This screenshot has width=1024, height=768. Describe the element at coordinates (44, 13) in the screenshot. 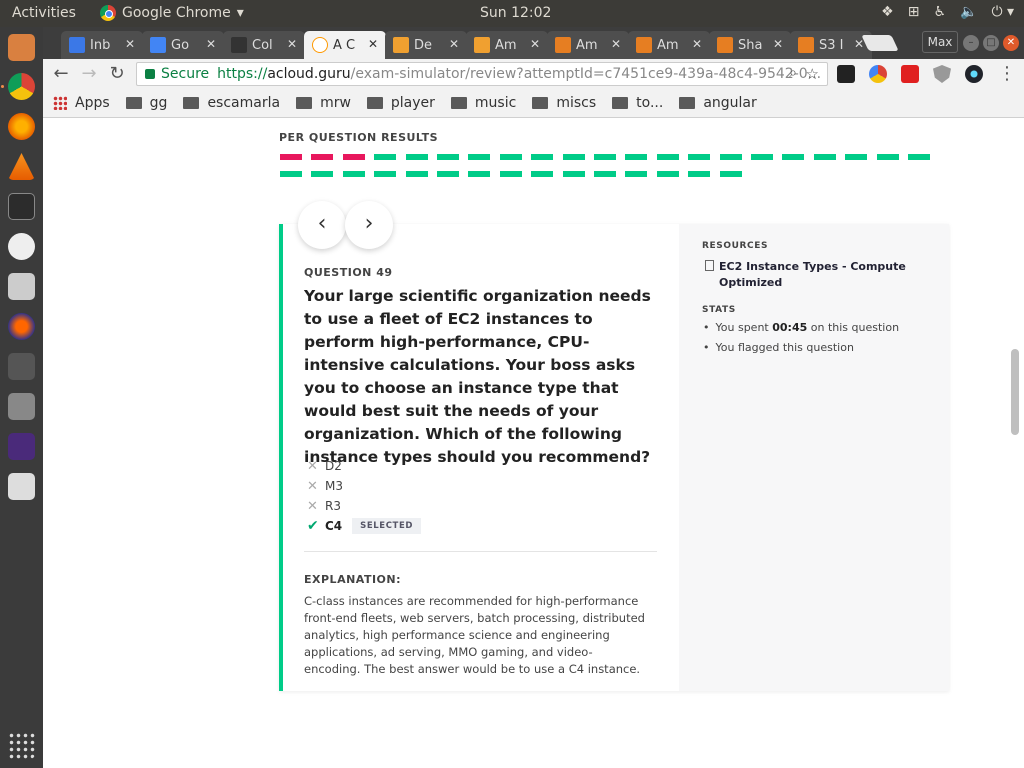

I see `activities-button: Activities` at that location.